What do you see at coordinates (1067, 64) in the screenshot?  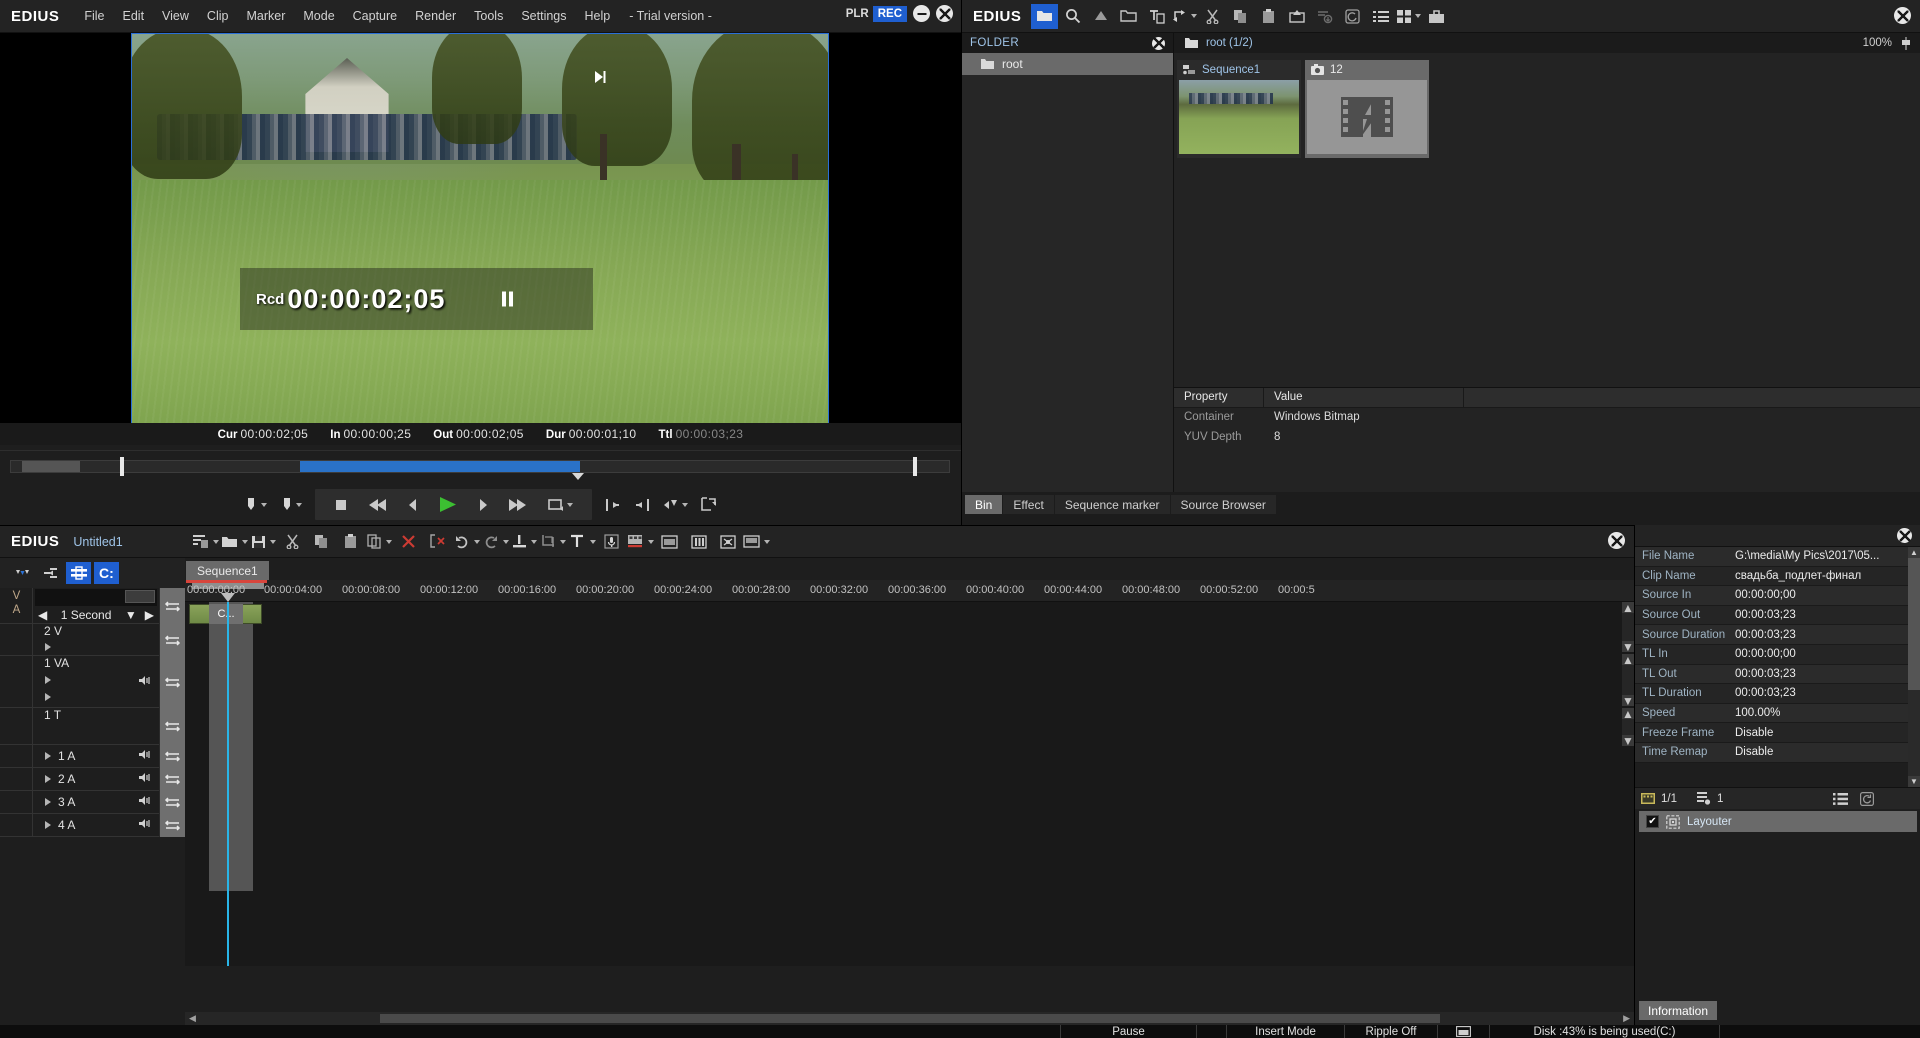 I see `folder-tree-item-root: root` at bounding box center [1067, 64].